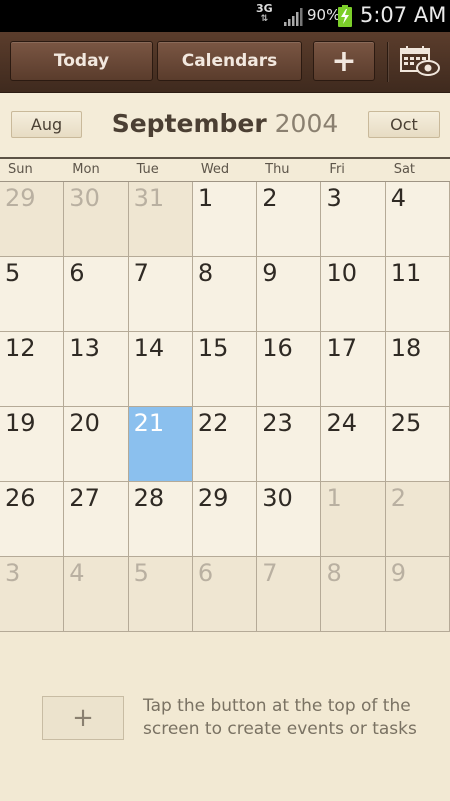 The image size is (450, 801). I want to click on day-cell: 19, so click(32, 444).